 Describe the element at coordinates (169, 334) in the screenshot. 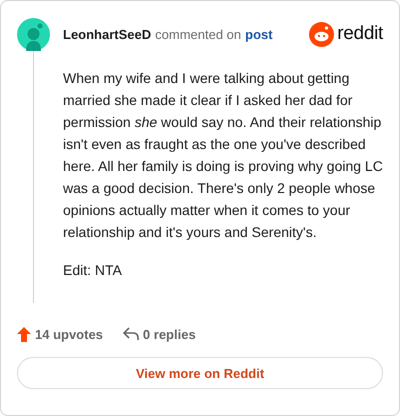

I see `reply-count: 0 replies` at that location.